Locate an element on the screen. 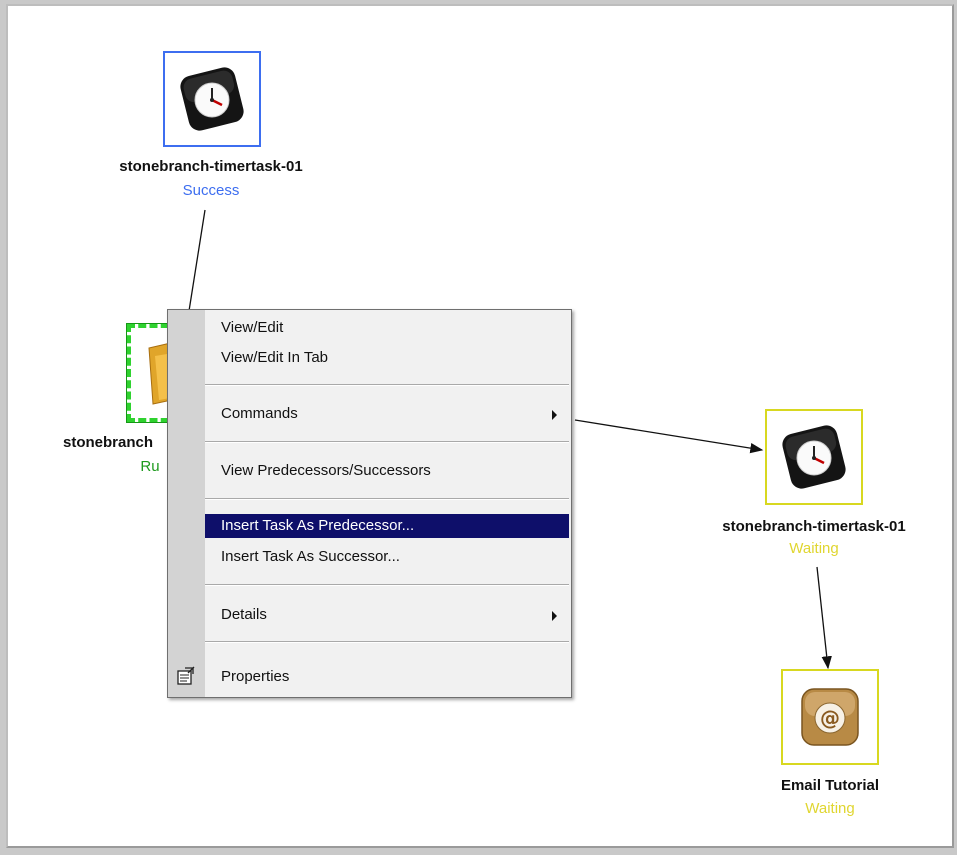  task-node-name: Email Tutorial is located at coordinates (830, 785).